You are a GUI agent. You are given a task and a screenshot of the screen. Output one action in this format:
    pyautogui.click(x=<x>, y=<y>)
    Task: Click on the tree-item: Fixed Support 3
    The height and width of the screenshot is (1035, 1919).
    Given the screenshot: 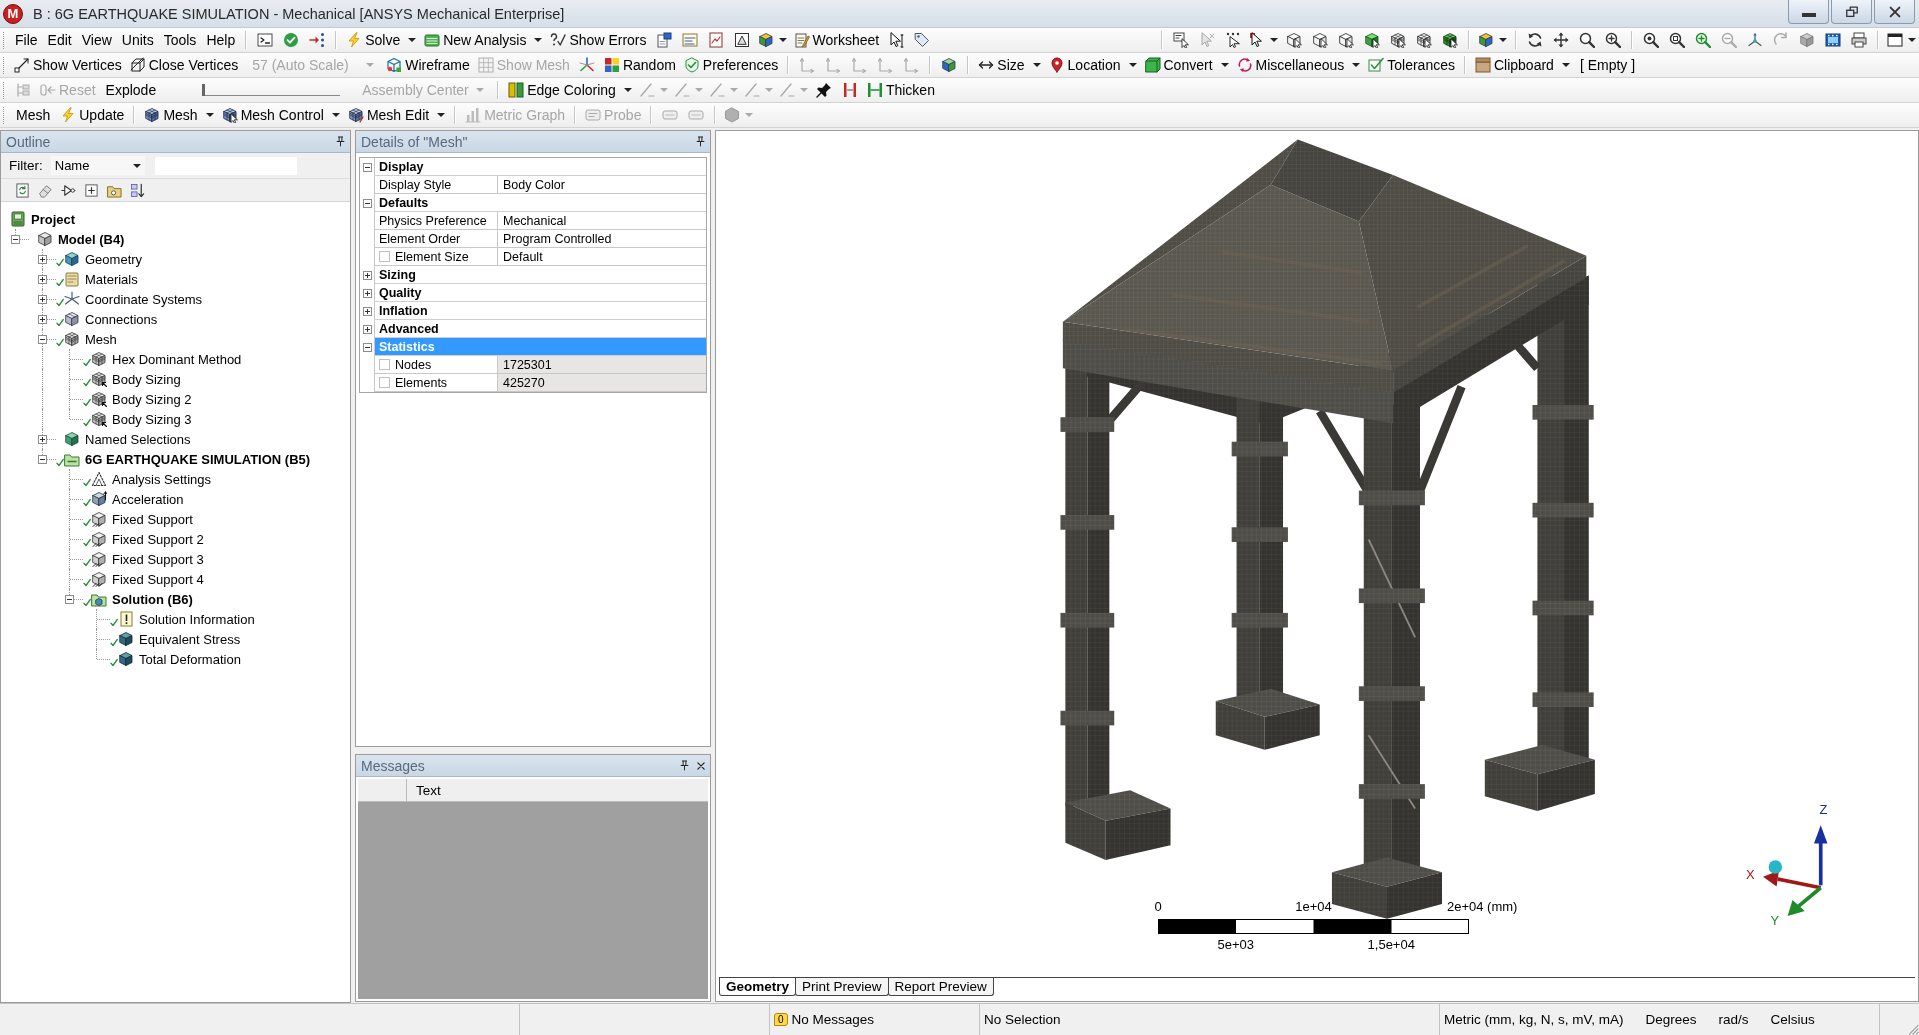 What is the action you would take?
    pyautogui.click(x=158, y=559)
    